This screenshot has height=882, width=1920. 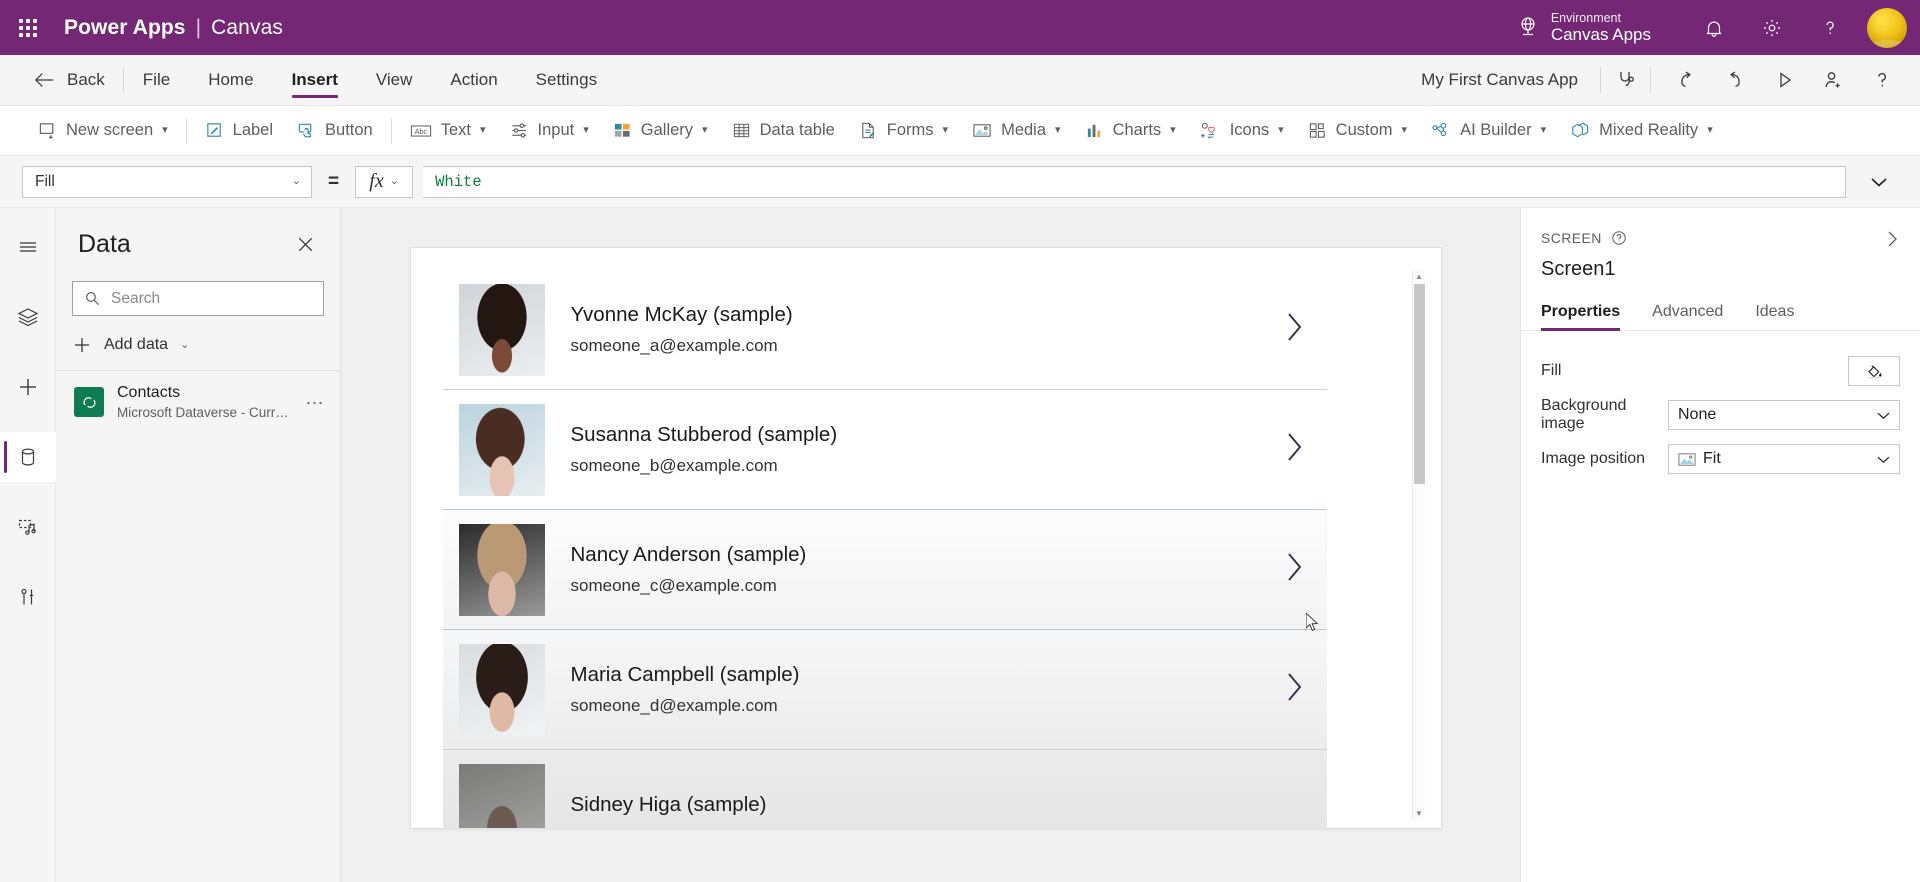 I want to click on tab-advanced: Advanced, so click(x=1687, y=313).